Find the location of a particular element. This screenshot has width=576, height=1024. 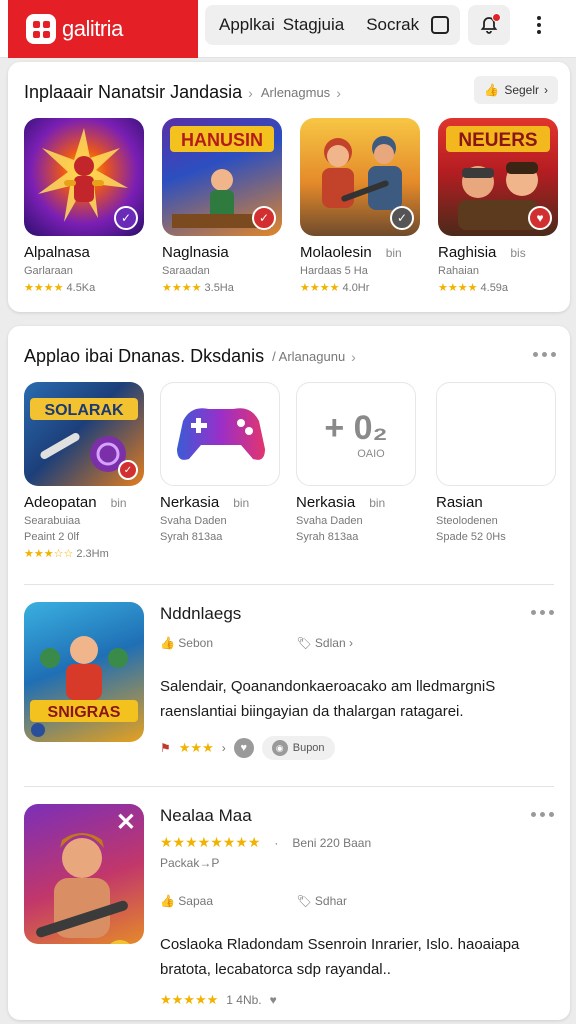

app-rating: ★★★☆☆ 2.3Hm is located at coordinates (66, 554).